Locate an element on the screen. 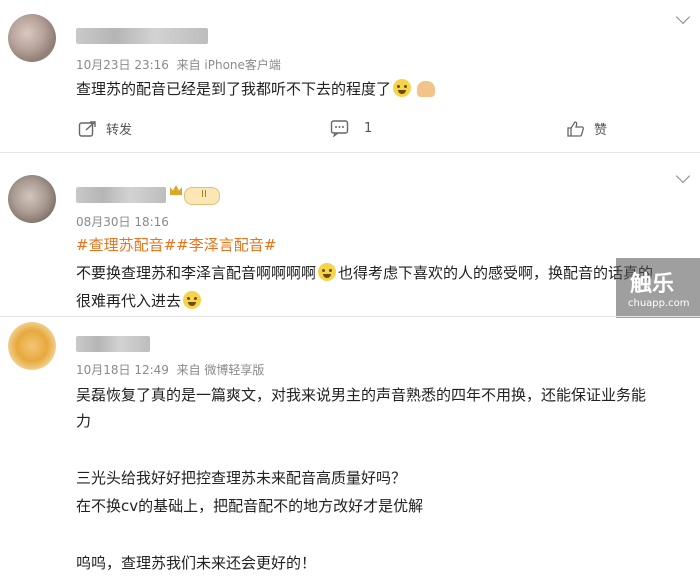 This screenshot has width=700, height=580. comment-line-text: 不要换查理苏和李泽言配音啊啊啊啊 is located at coordinates (196, 273).